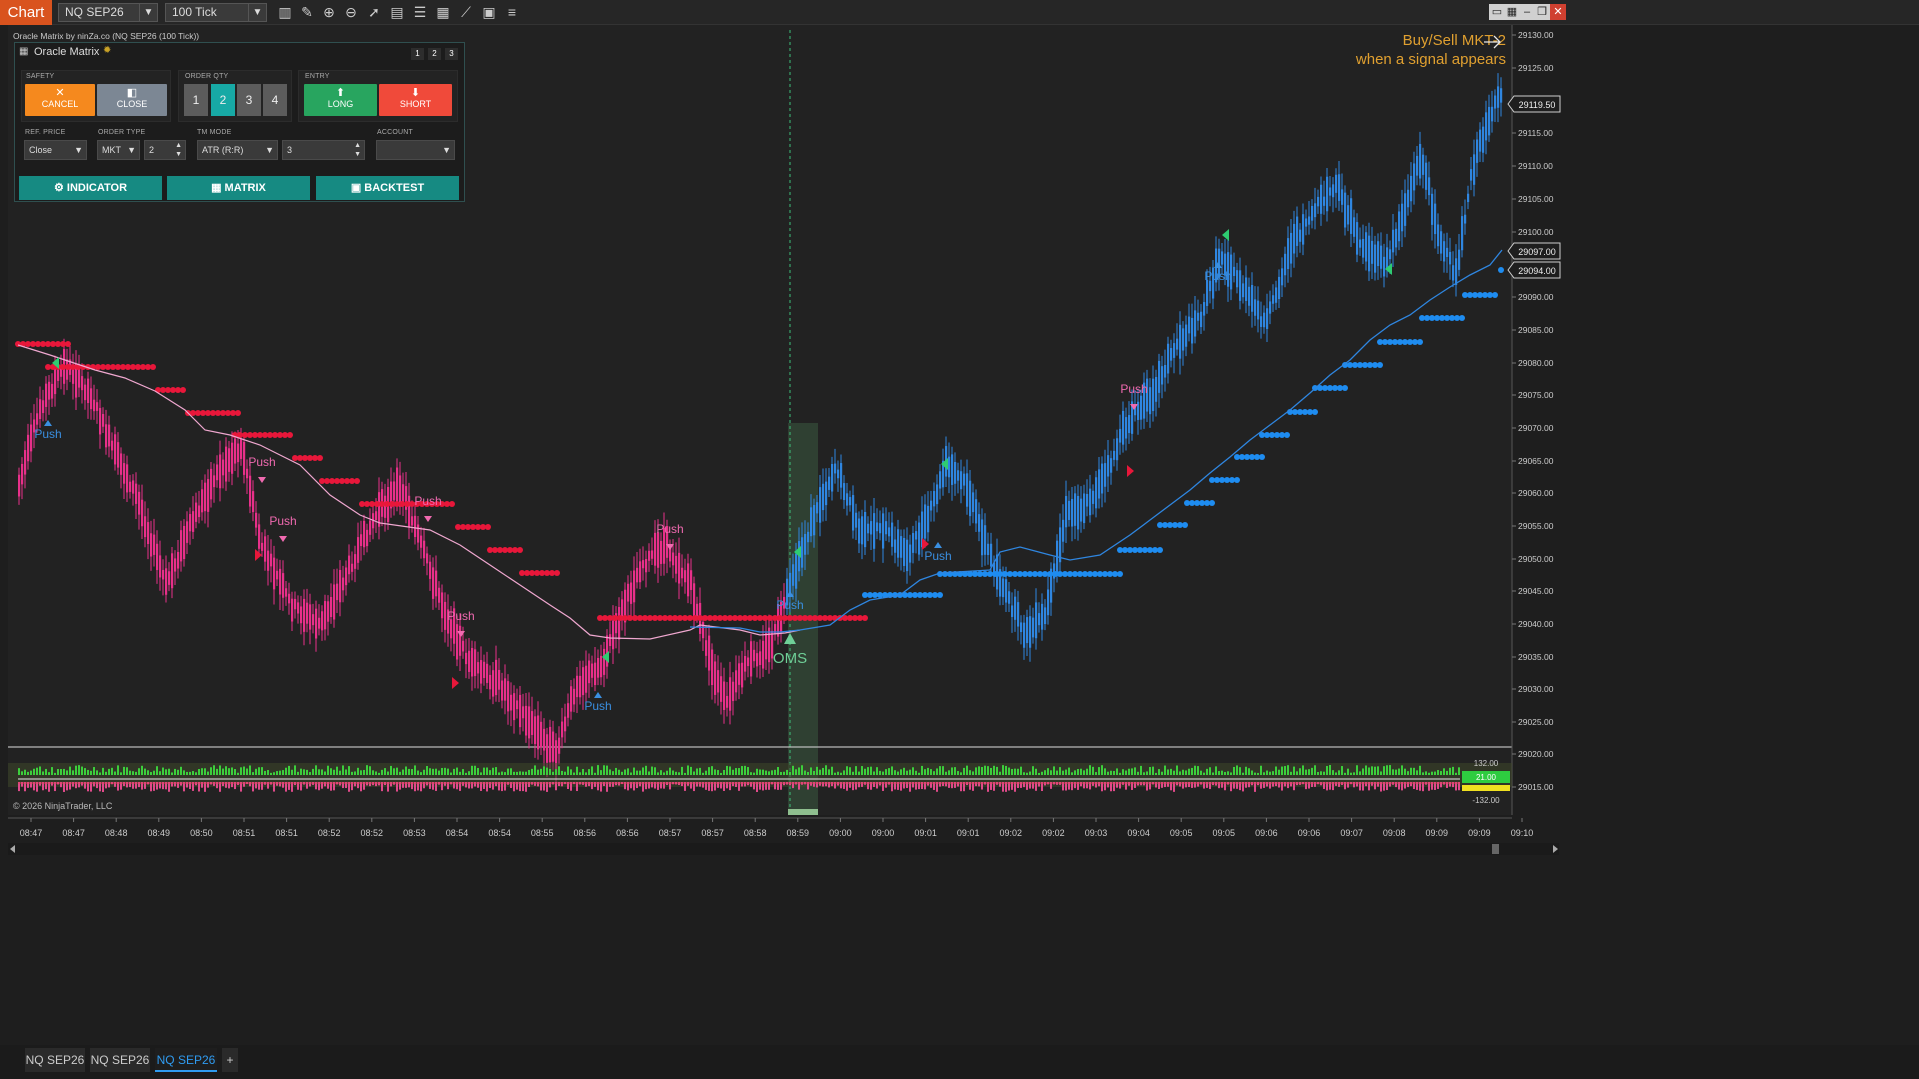  I want to click on matrix-button: ▦ MATRIX, so click(238, 188).